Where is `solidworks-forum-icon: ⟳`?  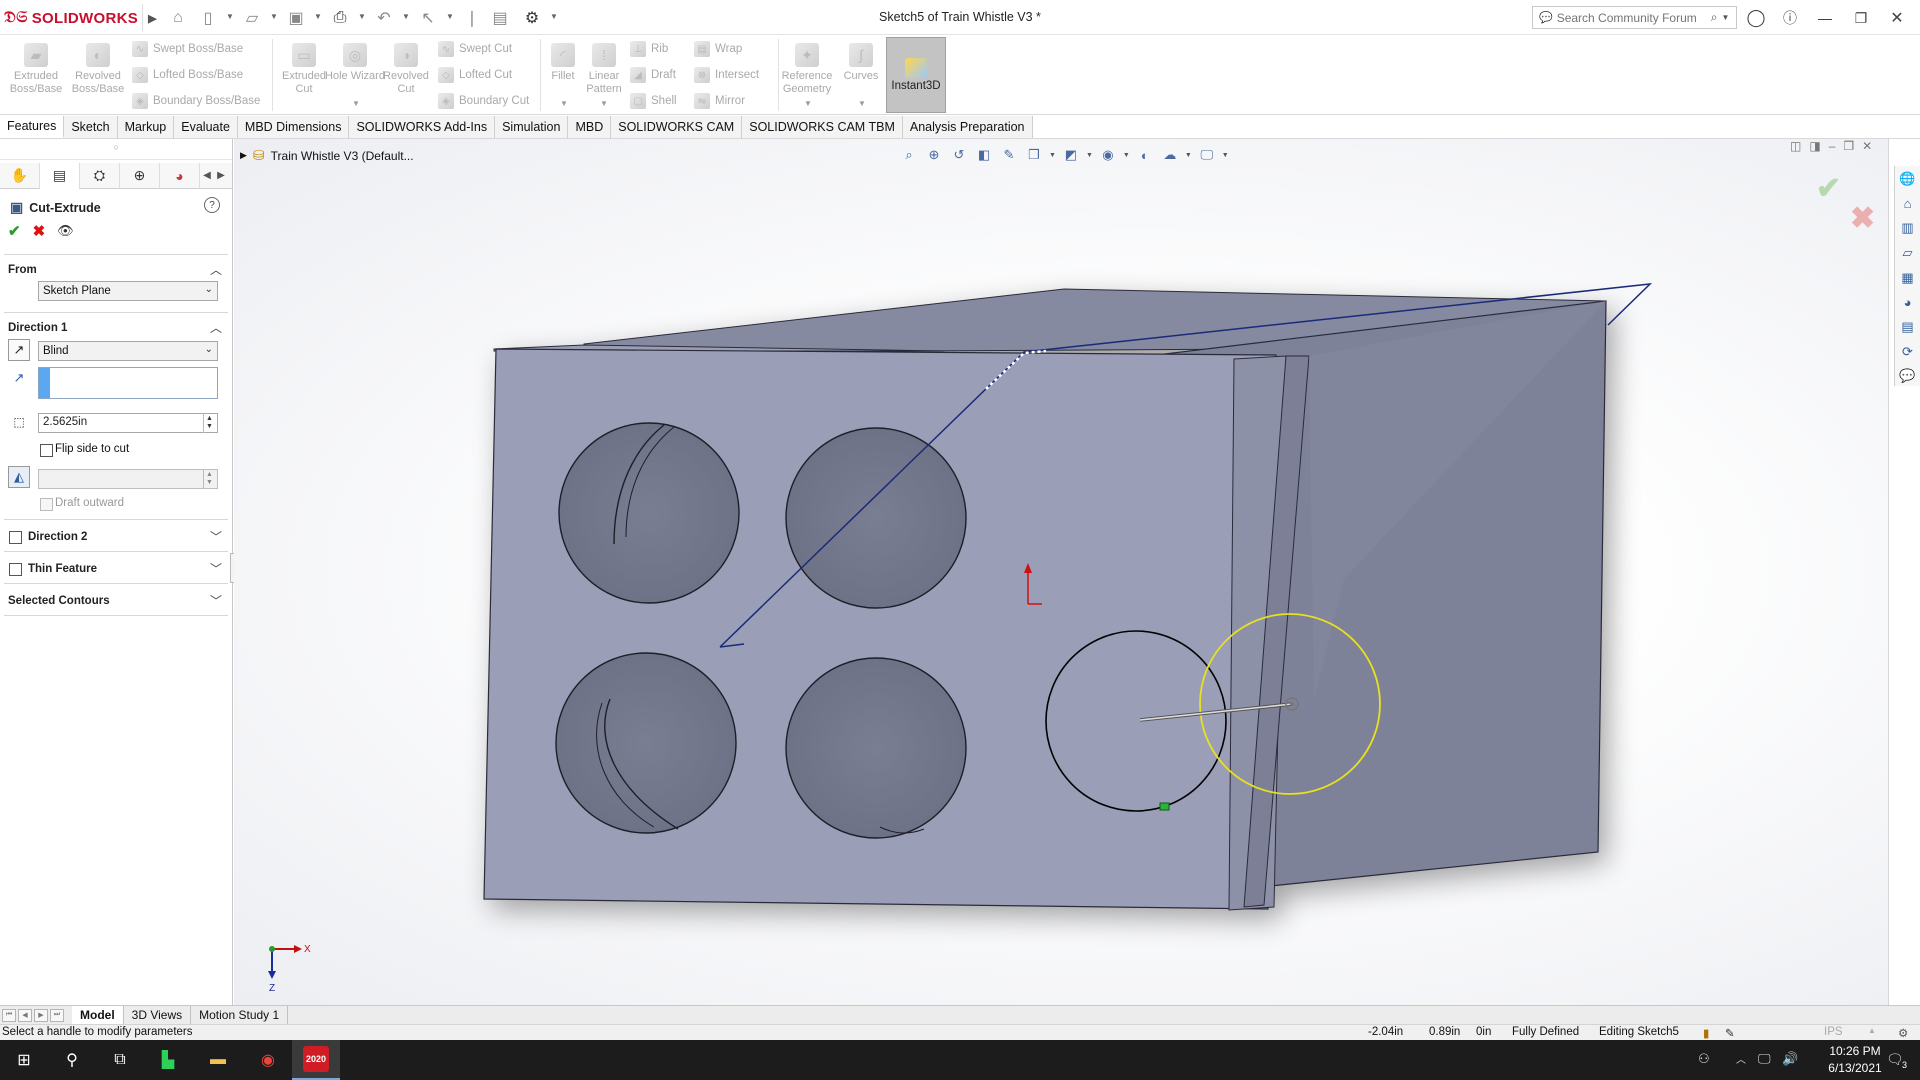 solidworks-forum-icon: ⟳ is located at coordinates (1908, 352).